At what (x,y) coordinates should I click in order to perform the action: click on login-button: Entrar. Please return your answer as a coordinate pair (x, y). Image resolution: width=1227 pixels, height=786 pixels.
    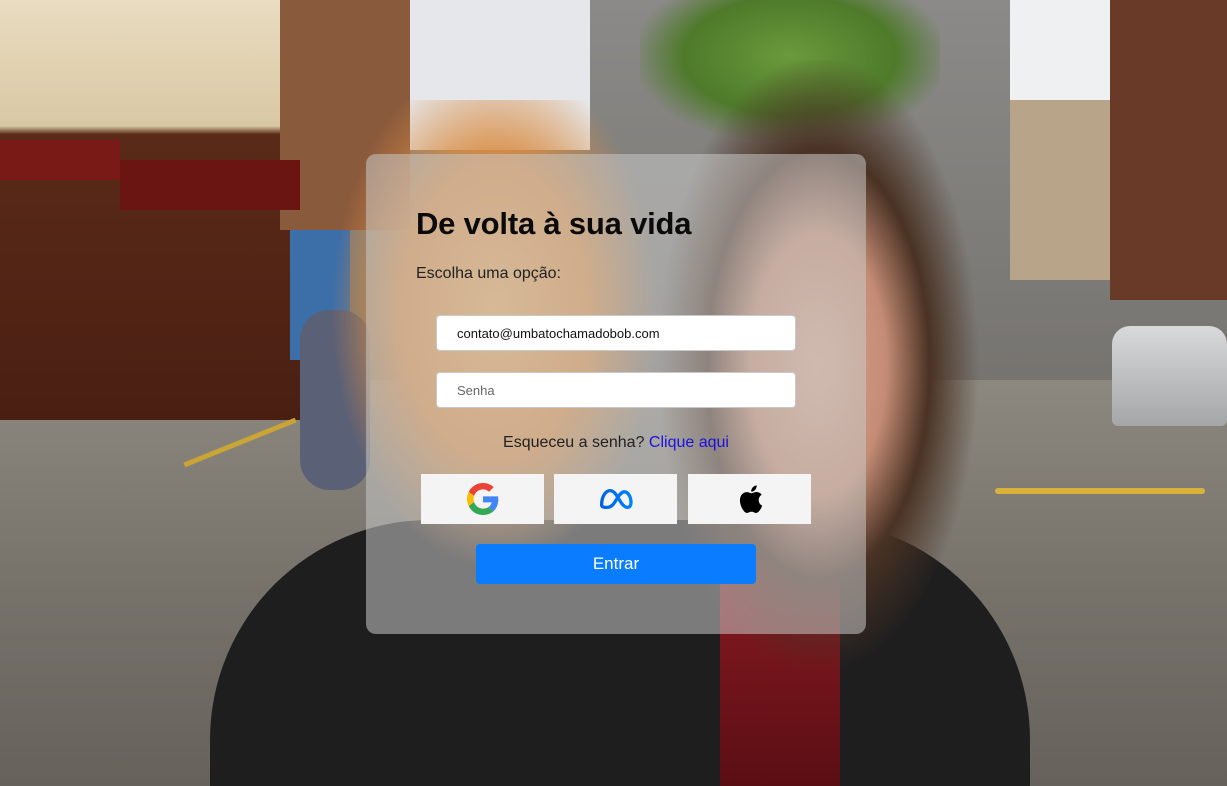
    Looking at the image, I should click on (616, 564).